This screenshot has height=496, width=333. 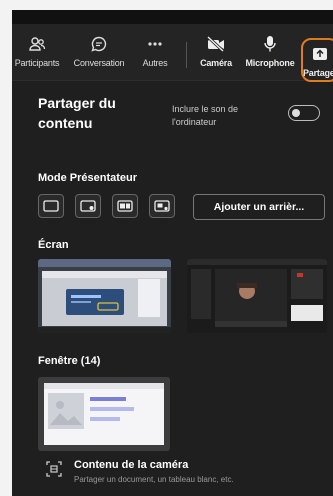 I want to click on content-only-icon, so click(x=51, y=206).